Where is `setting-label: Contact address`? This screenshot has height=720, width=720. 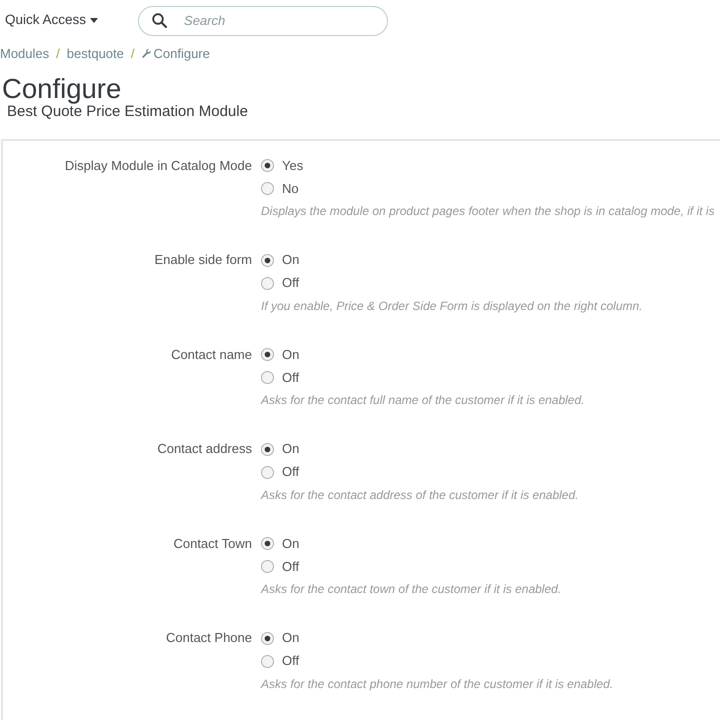
setting-label: Contact address is located at coordinates (204, 449).